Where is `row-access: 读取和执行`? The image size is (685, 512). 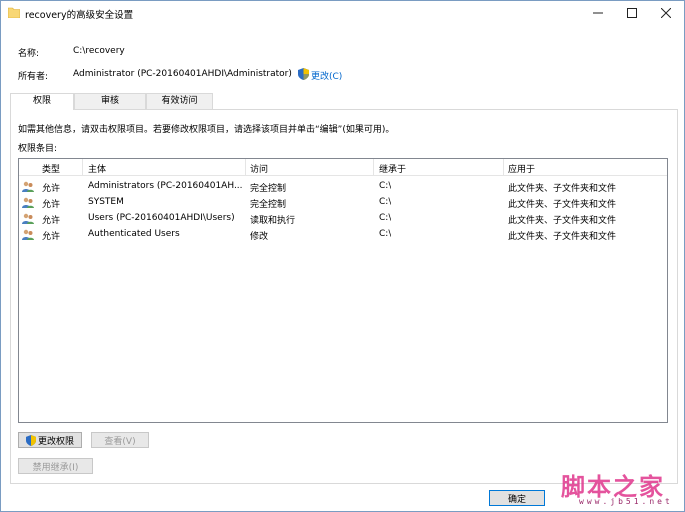 row-access: 读取和执行 is located at coordinates (273, 221).